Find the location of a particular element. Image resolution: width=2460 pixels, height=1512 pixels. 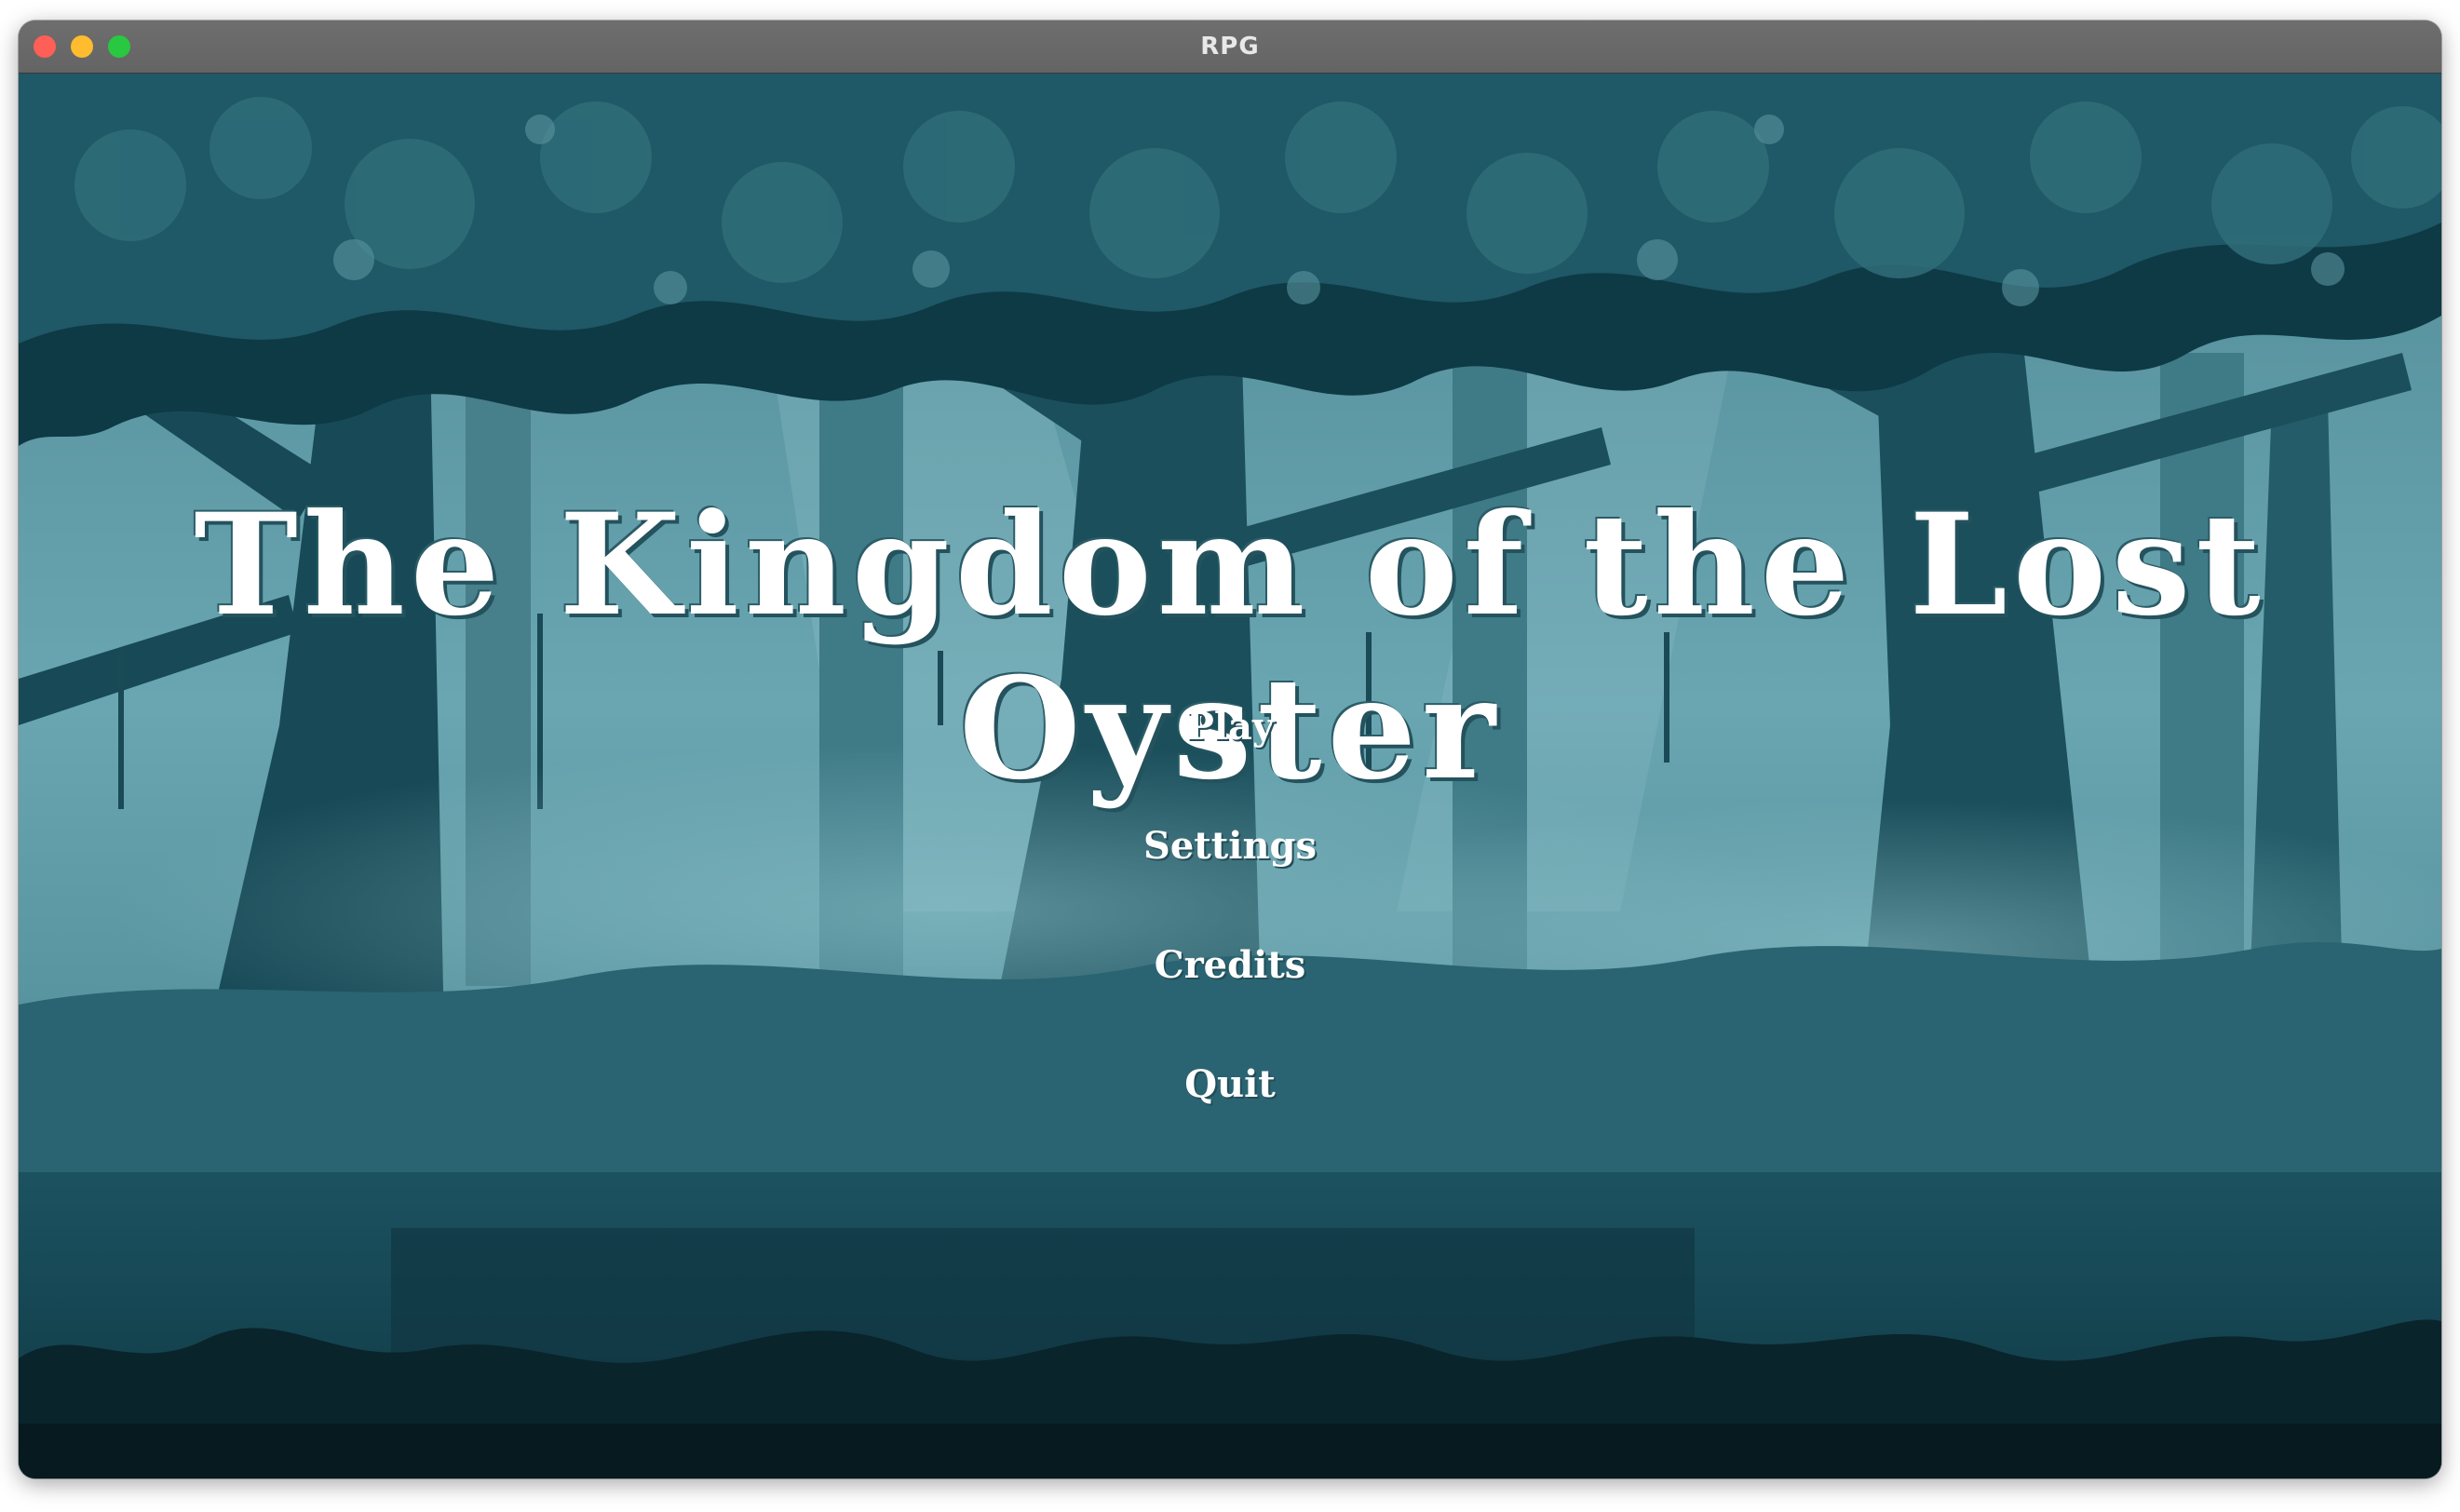

quit-menu-item: Quit is located at coordinates (1230, 1084).